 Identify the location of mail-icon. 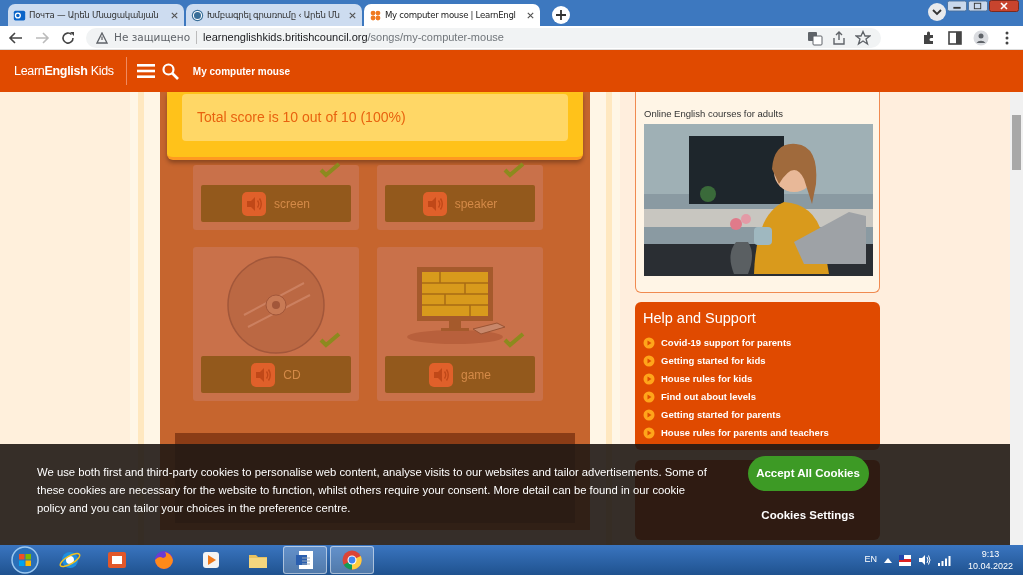
(19, 15).